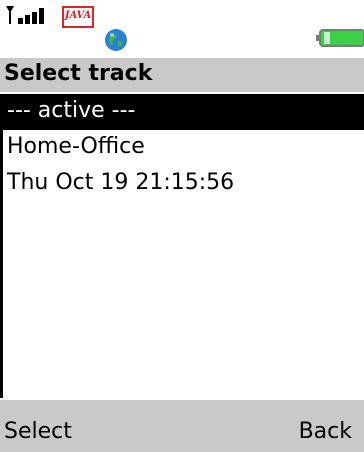 This screenshot has height=452, width=364. I want to click on java-icon: JAVA, so click(78, 17).